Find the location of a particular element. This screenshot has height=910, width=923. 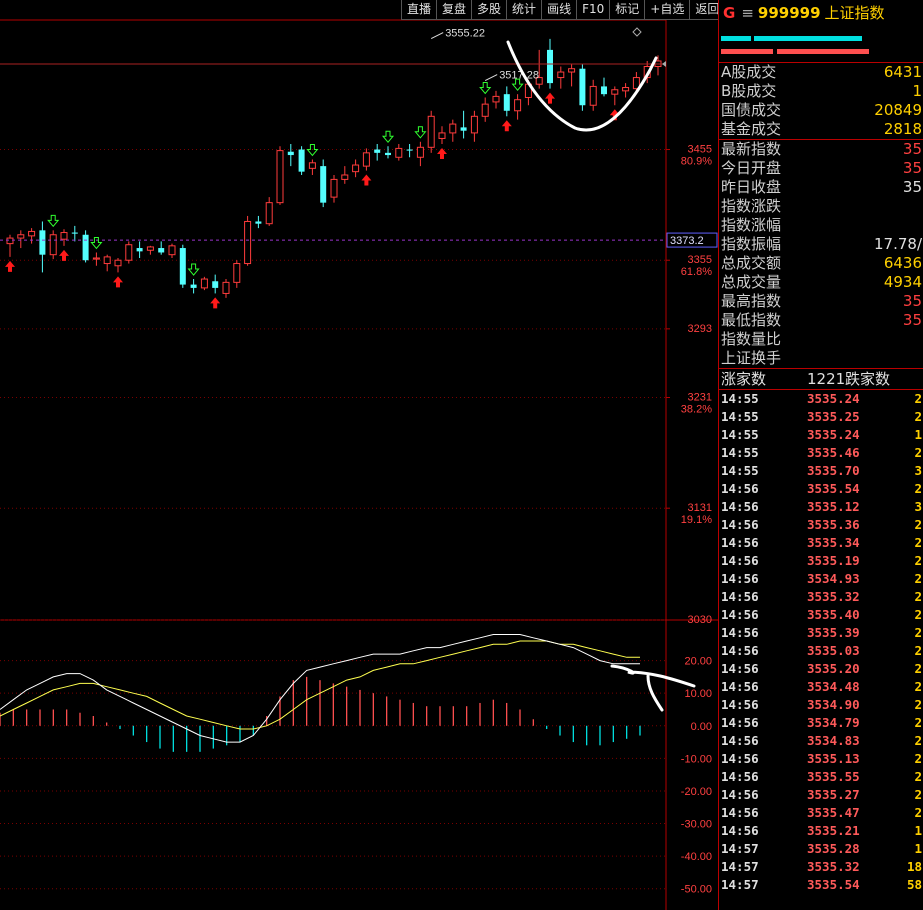

tick-row: 14:56 3535.39 2 is located at coordinates (821, 633).